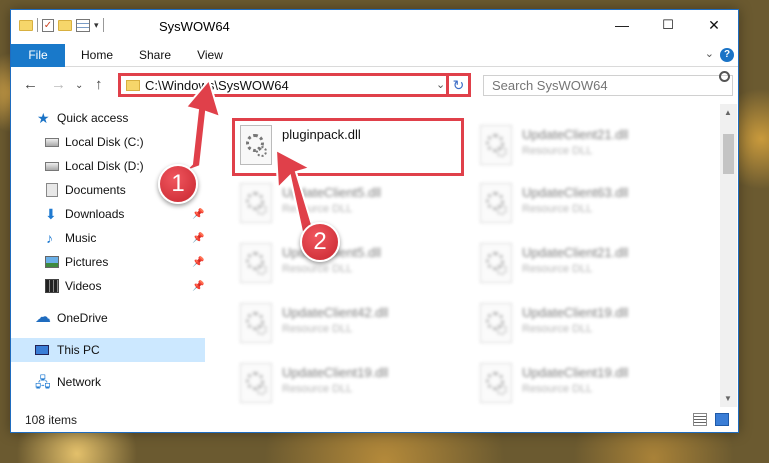 The height and width of the screenshot is (463, 769). Describe the element at coordinates (108, 382) in the screenshot. I see `sidebar-item-network: 🖧 Network` at that location.